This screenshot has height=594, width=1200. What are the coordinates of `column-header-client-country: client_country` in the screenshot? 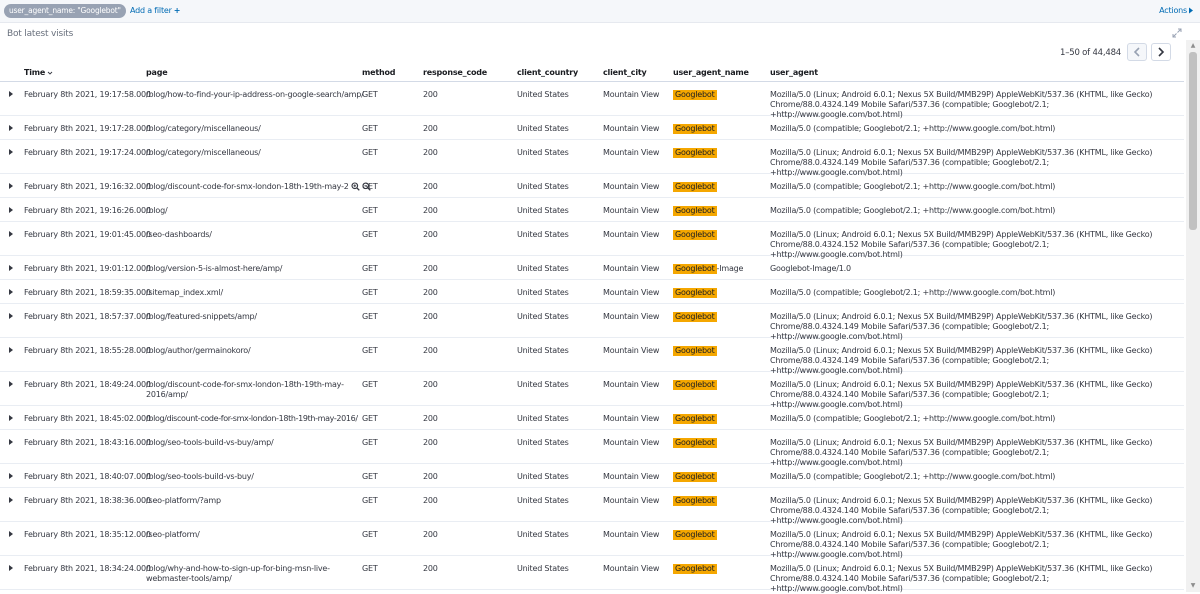 It's located at (547, 72).